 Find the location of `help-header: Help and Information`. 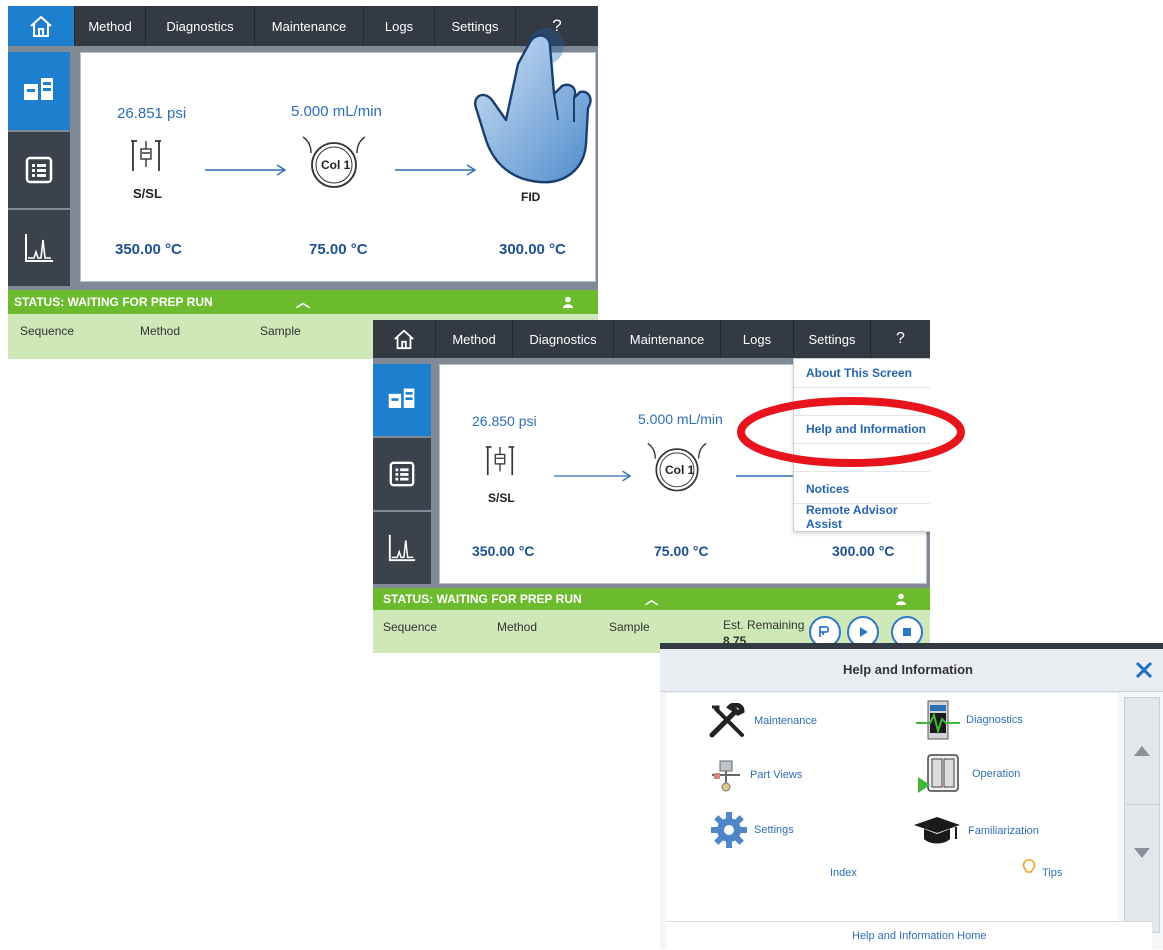

help-header: Help and Information is located at coordinates (911, 670).